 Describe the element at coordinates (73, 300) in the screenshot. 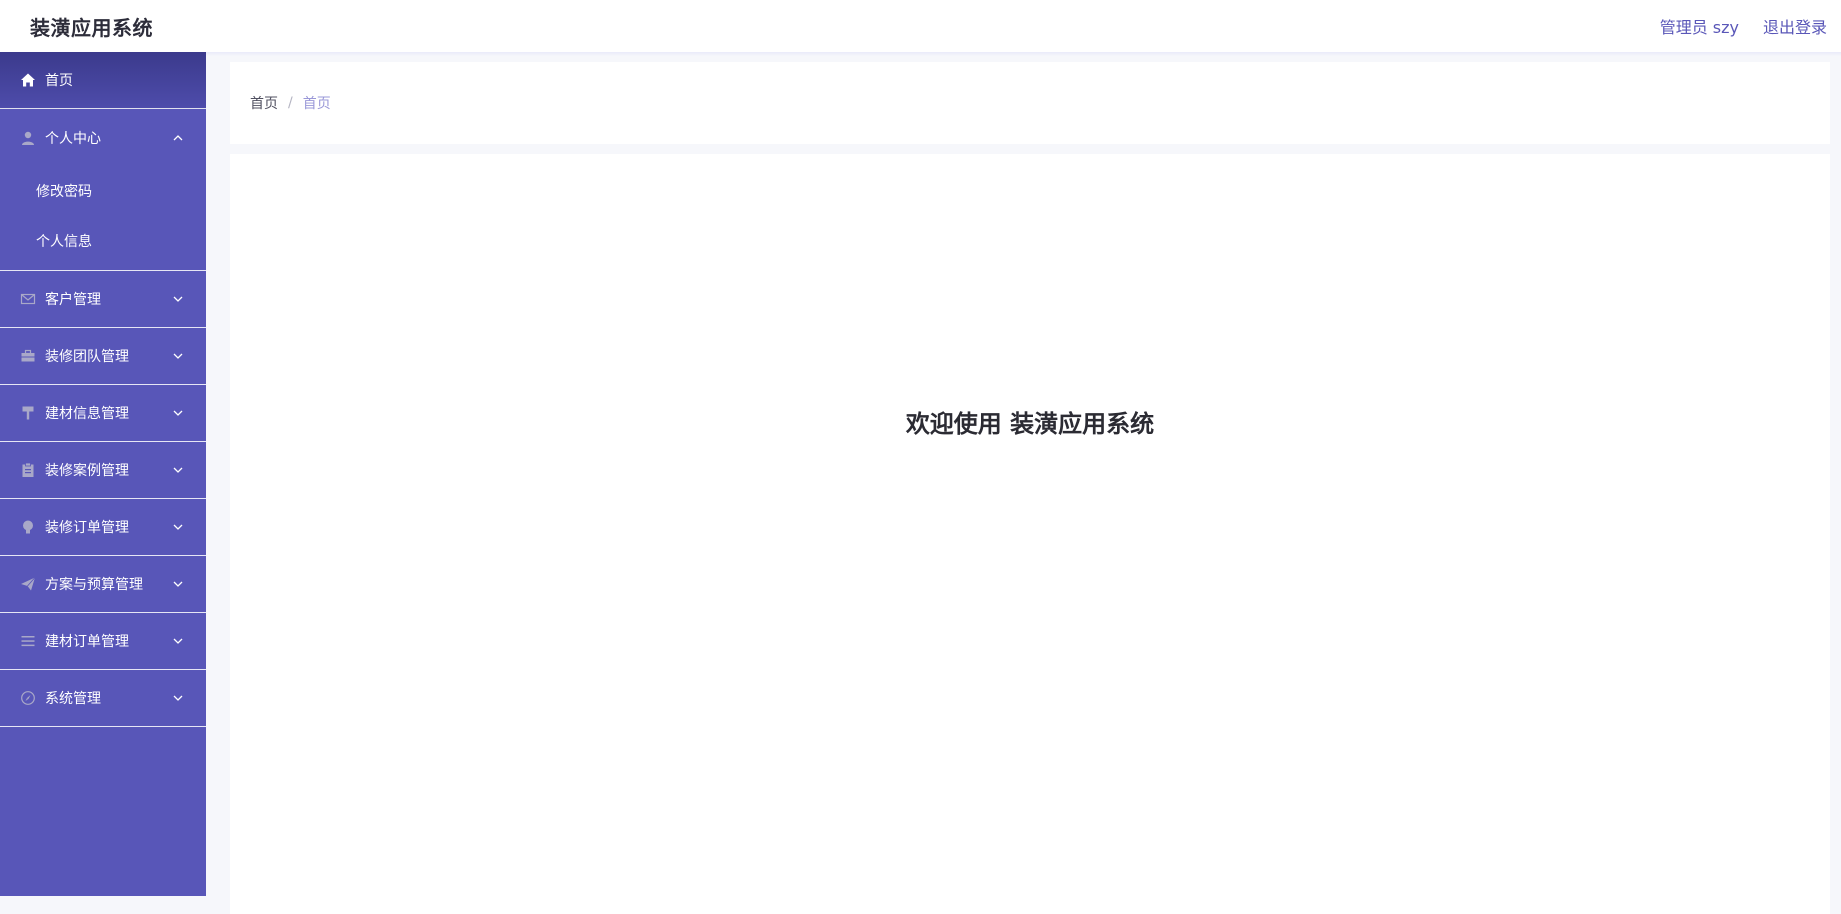

I see `sidebar-item-label: 客户管理` at that location.